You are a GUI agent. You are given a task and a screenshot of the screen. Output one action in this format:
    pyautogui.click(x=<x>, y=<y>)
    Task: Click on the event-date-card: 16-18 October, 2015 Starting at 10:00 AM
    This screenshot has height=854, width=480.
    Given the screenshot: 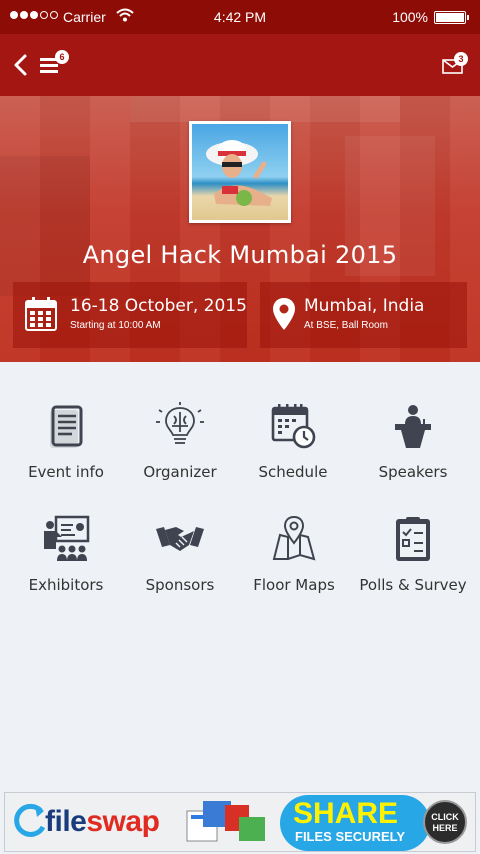 What is the action you would take?
    pyautogui.click(x=130, y=315)
    